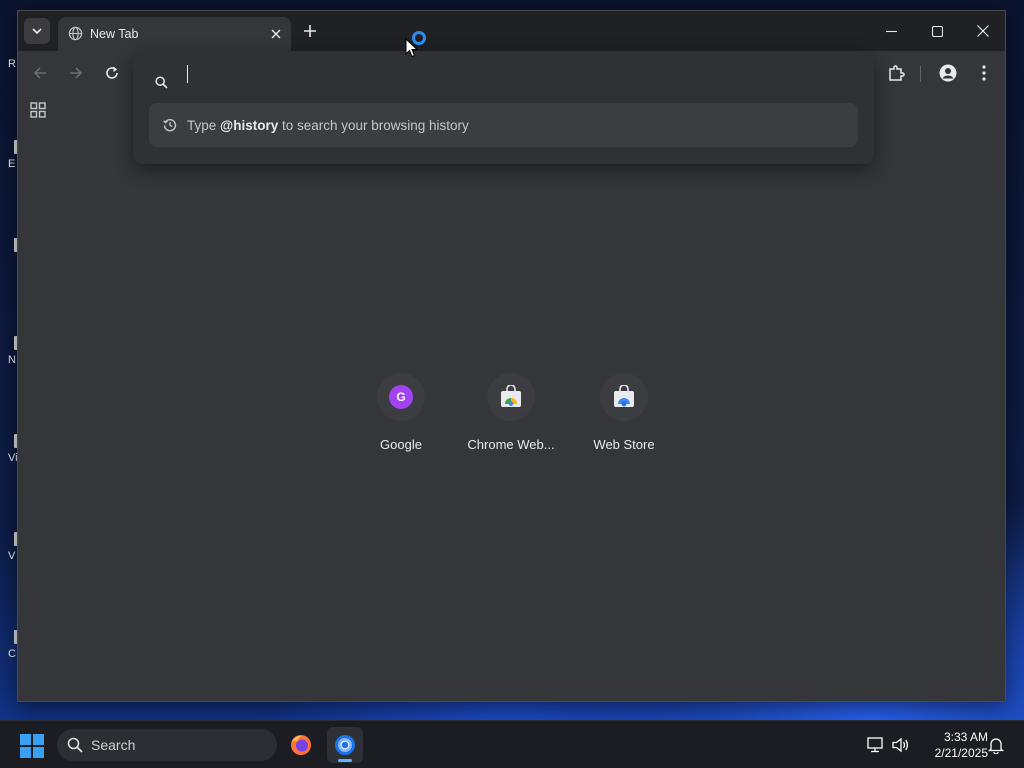 The image size is (1024, 768). I want to click on reload-button, so click(112, 73).